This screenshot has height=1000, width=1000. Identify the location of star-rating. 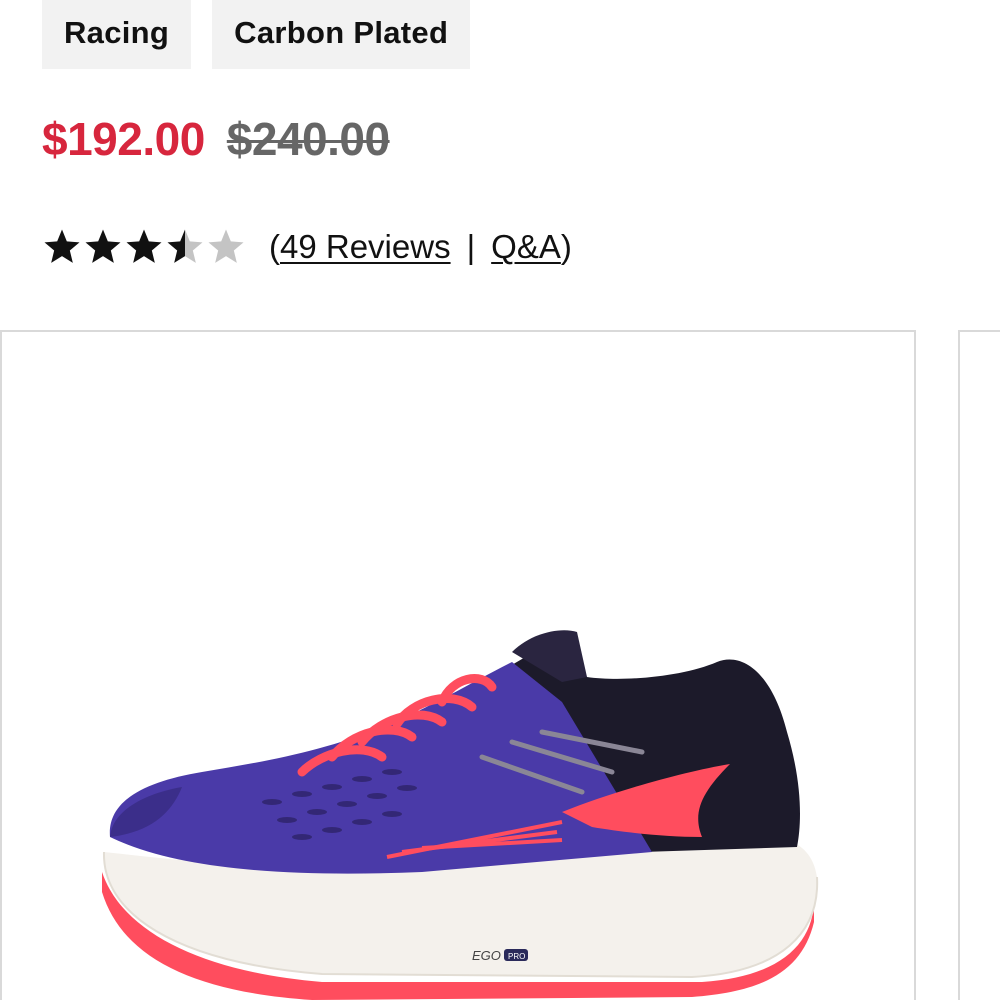
(144, 247).